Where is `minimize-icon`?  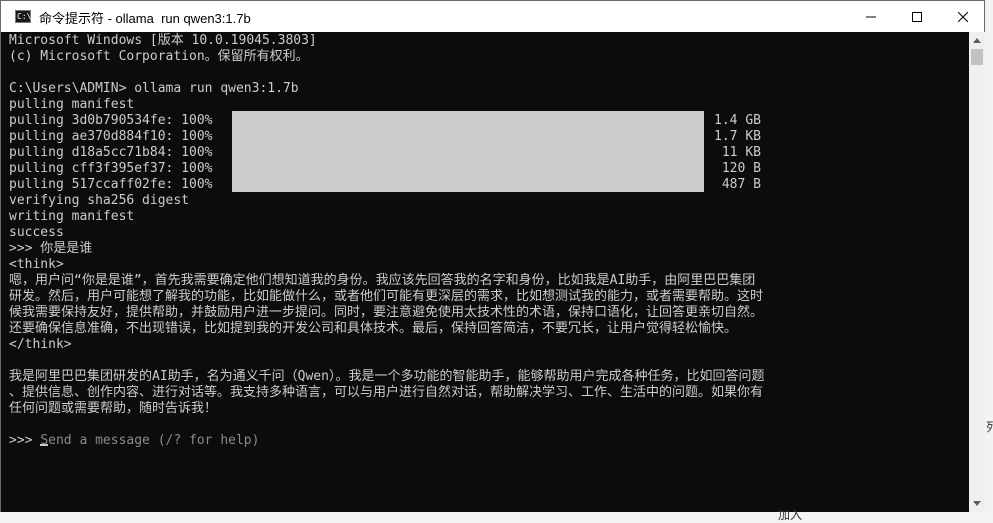 minimize-icon is located at coordinates (871, 16).